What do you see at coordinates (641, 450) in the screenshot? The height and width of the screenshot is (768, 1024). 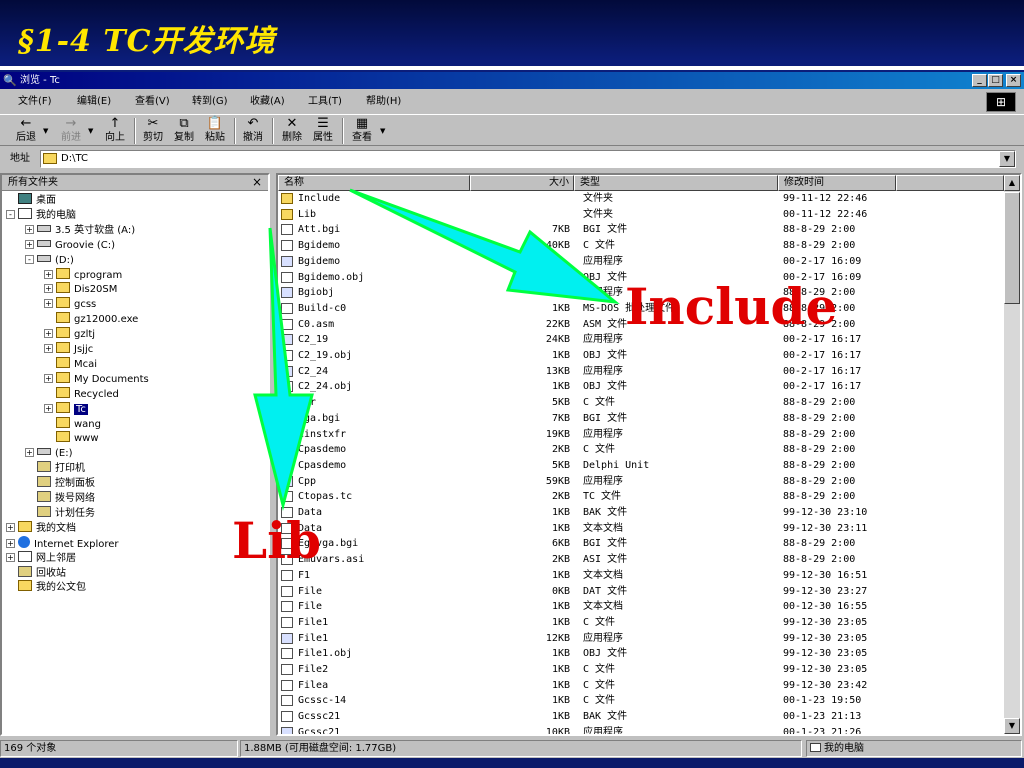 I see `file-row: Cpasdemo 2KB C 文件 88-8-29 2:00` at bounding box center [641, 450].